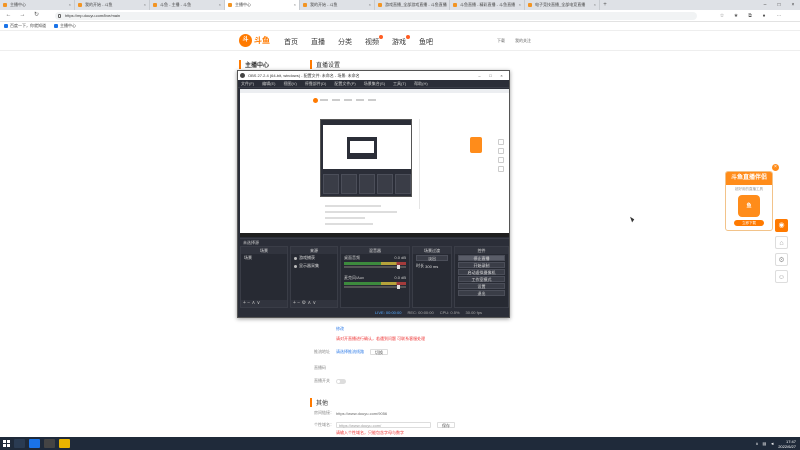 The image size is (800, 450). What do you see at coordinates (426, 42) in the screenshot?
I see `nav-yuba: 鱼吧` at bounding box center [426, 42].